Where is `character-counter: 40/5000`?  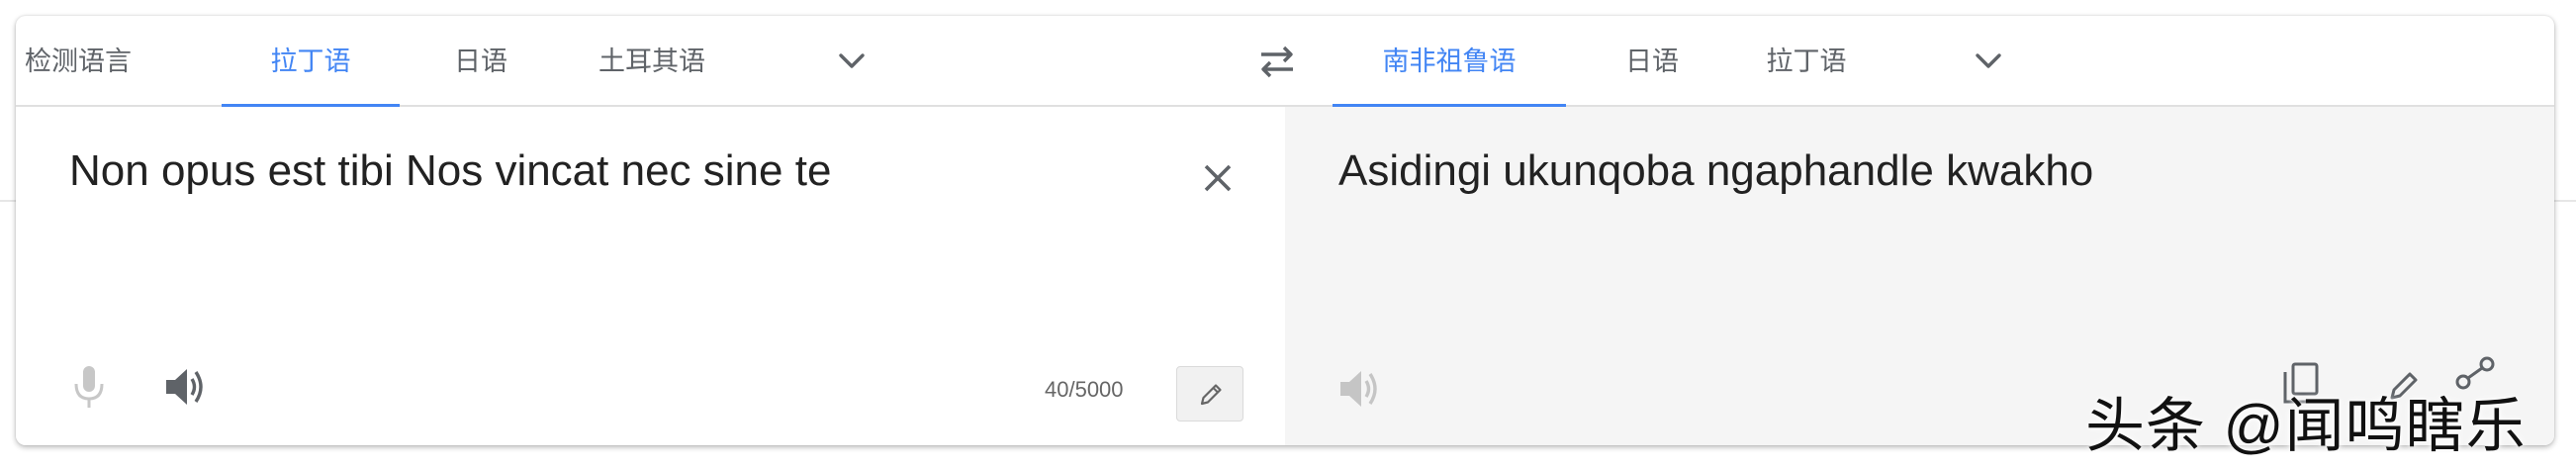 character-counter: 40/5000 is located at coordinates (1085, 389).